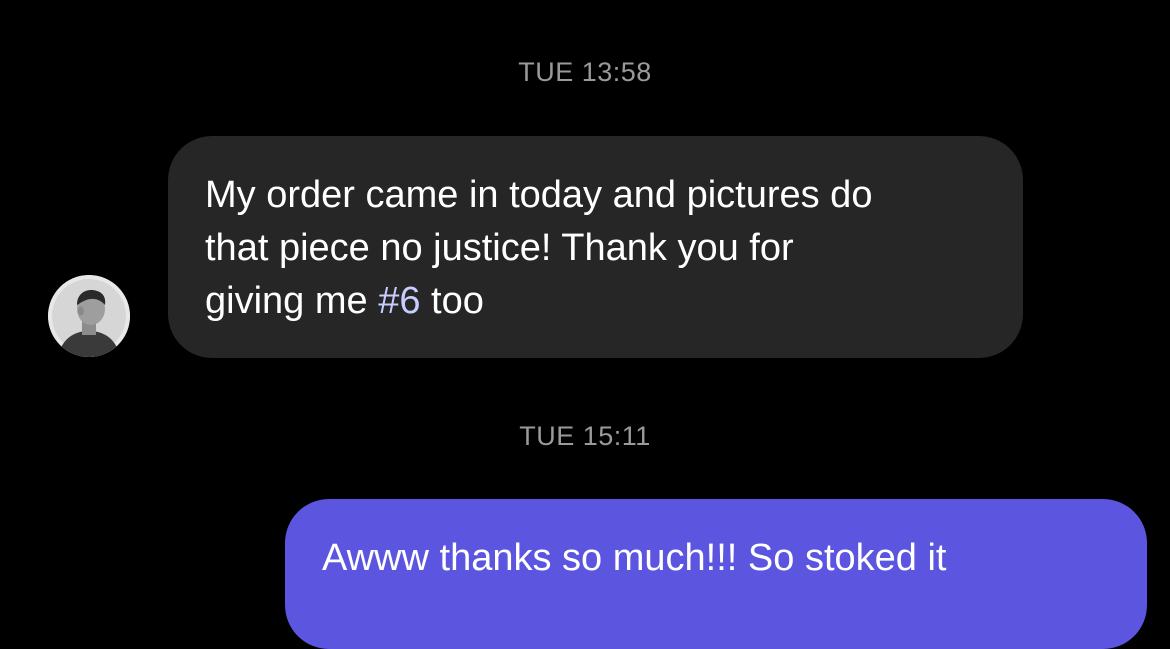  Describe the element at coordinates (596, 301) in the screenshot. I see `message-text-line: giving me #6 too` at that location.